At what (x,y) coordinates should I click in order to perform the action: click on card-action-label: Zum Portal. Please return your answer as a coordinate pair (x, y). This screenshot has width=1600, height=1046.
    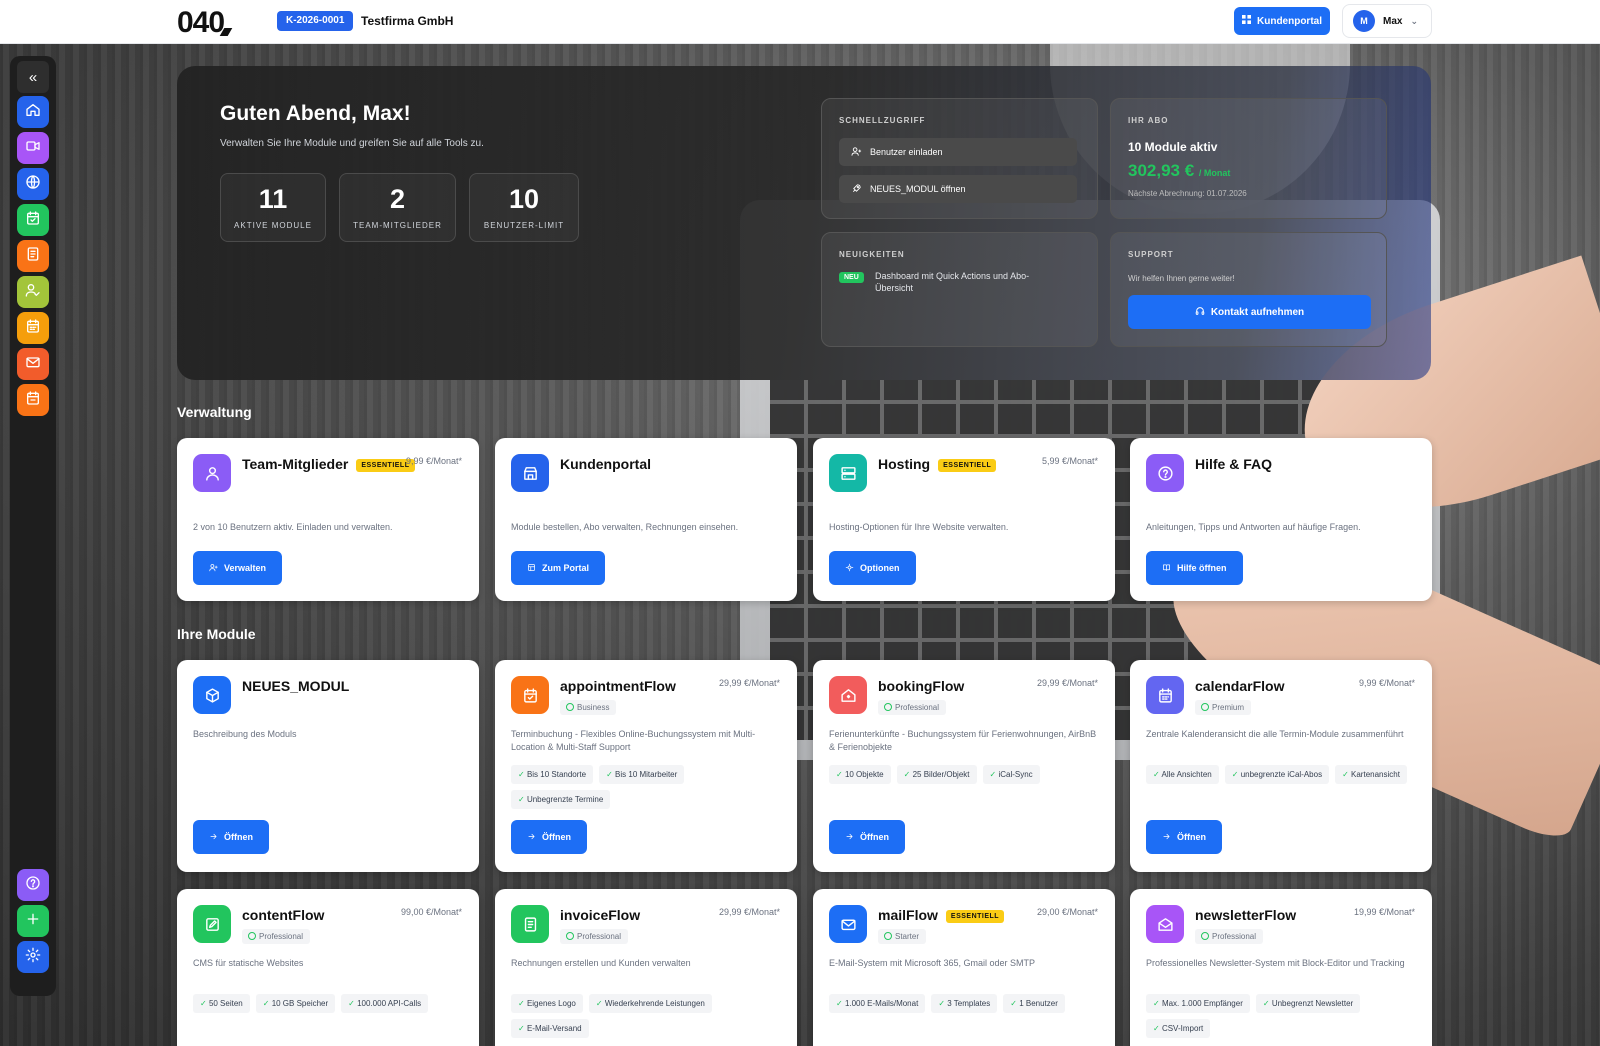
    Looking at the image, I should click on (566, 568).